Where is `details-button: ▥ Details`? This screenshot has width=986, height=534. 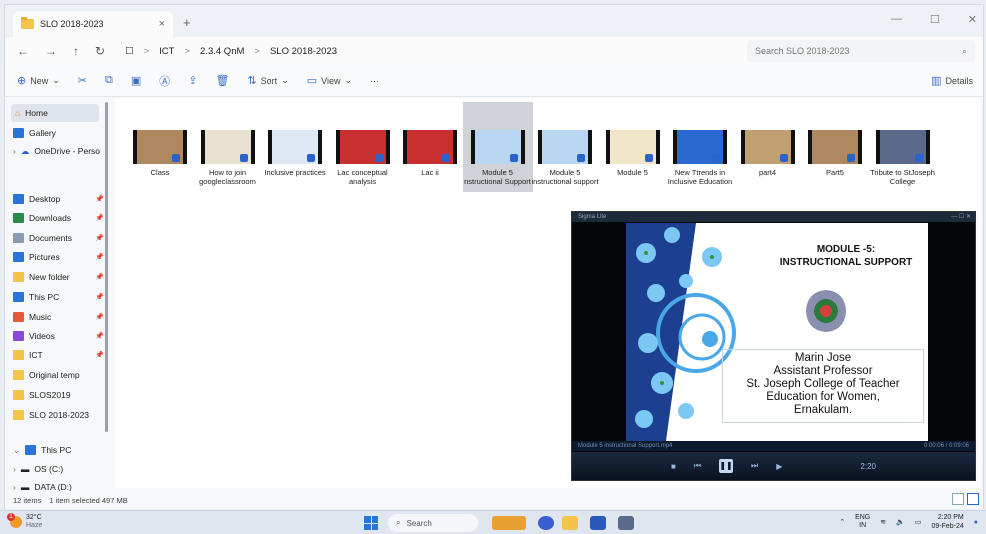 details-button: ▥ Details is located at coordinates (952, 80).